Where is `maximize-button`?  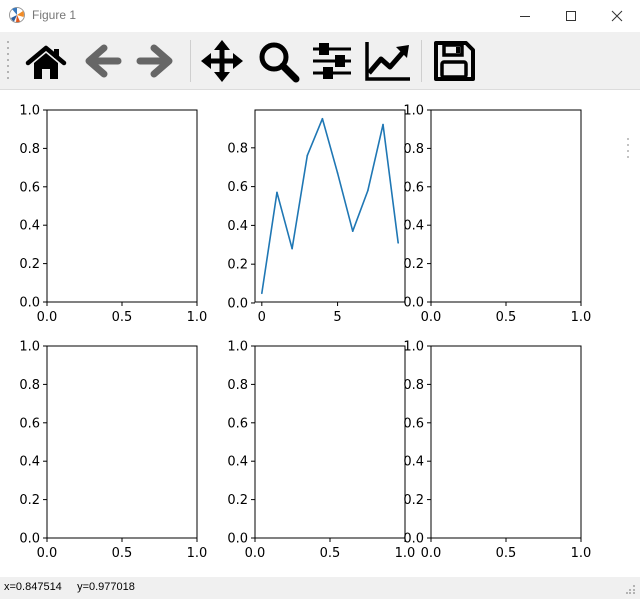 maximize-button is located at coordinates (571, 16).